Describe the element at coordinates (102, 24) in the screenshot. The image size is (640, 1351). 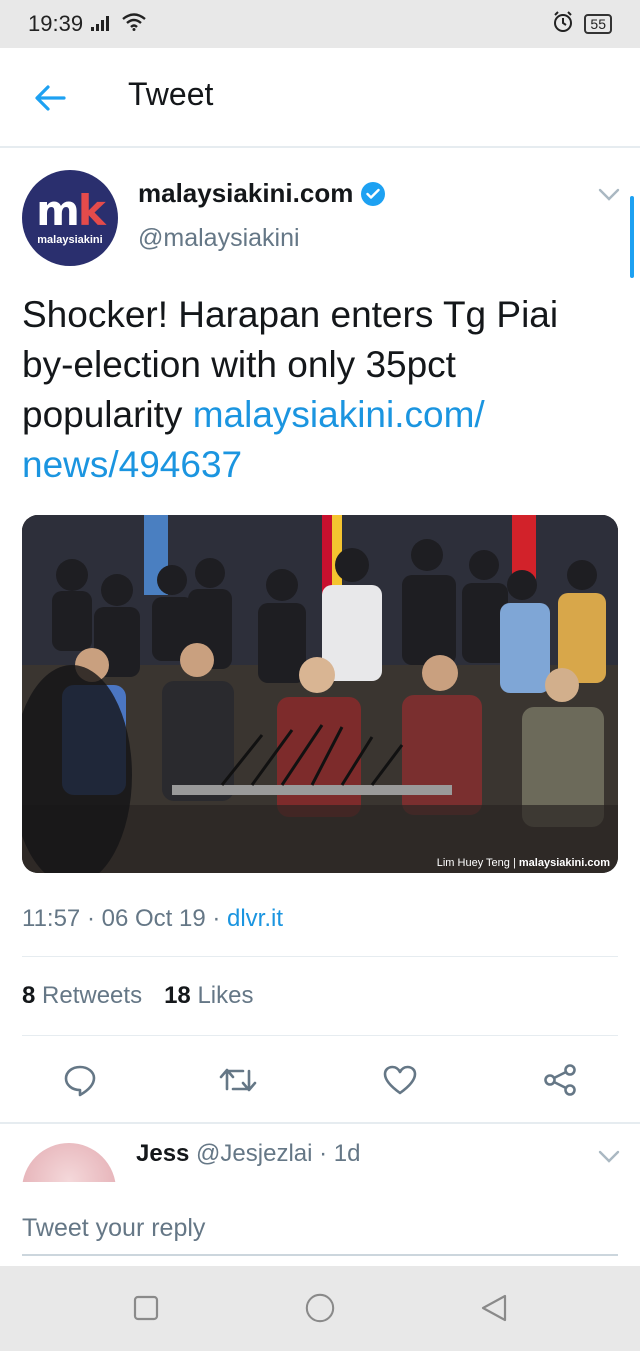
I see `signal-icon` at that location.